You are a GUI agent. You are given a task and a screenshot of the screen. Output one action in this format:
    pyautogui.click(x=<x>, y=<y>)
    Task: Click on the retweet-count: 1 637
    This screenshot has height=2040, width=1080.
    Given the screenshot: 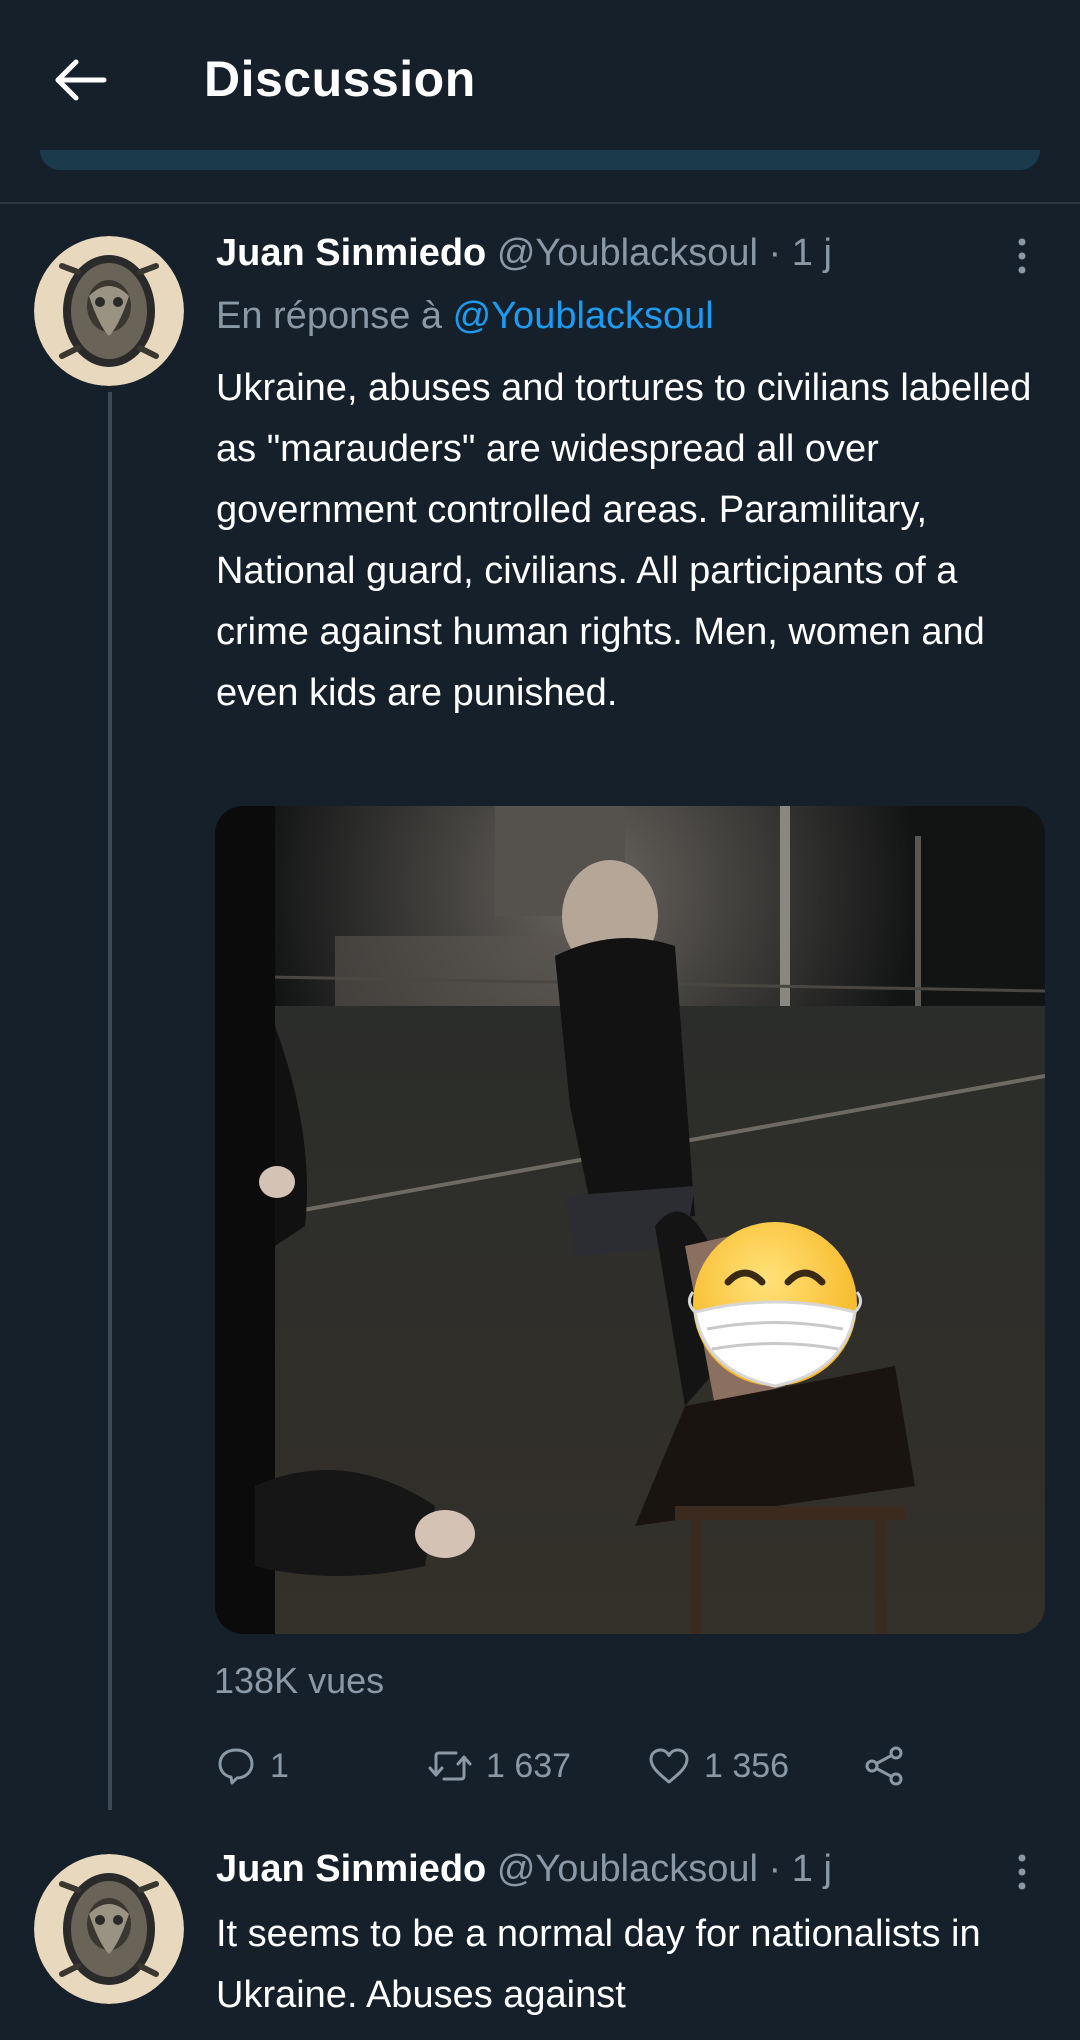 What is the action you would take?
    pyautogui.click(x=529, y=1765)
    